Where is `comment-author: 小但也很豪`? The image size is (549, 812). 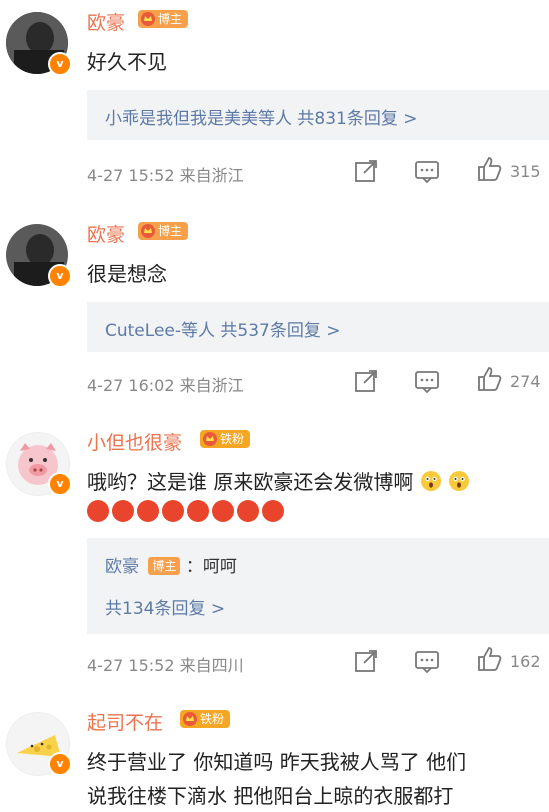 comment-author: 小但也很豪 is located at coordinates (134, 441).